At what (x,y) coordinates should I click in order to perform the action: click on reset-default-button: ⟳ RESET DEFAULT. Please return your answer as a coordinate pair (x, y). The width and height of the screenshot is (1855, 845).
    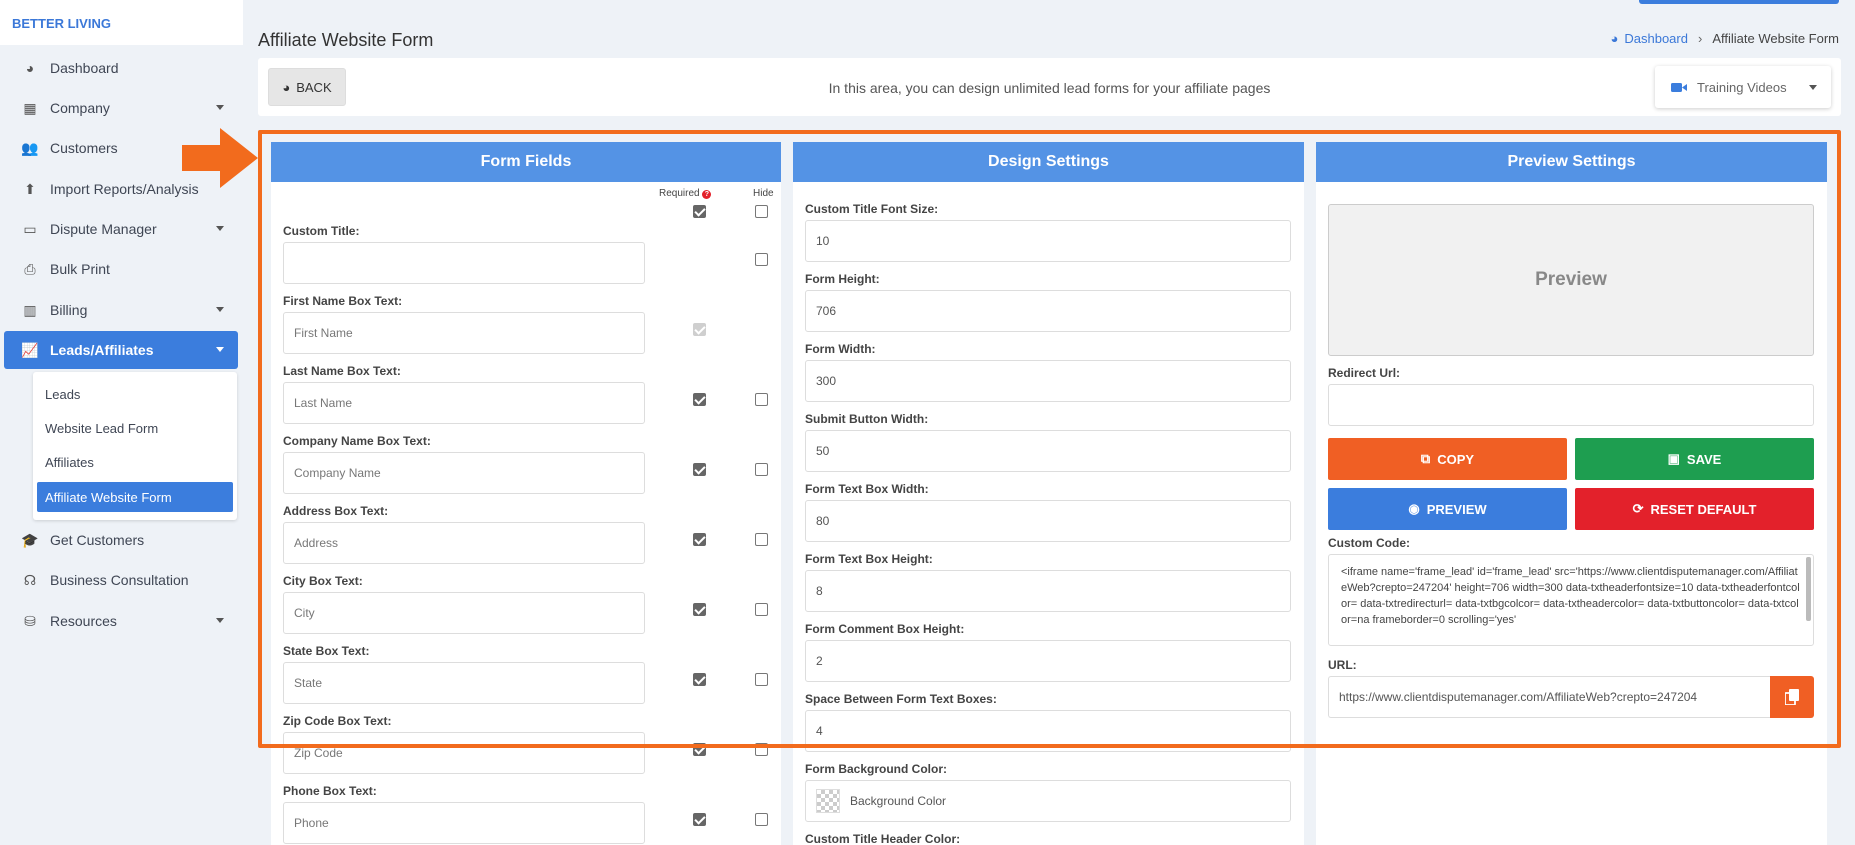
    Looking at the image, I should click on (1694, 509).